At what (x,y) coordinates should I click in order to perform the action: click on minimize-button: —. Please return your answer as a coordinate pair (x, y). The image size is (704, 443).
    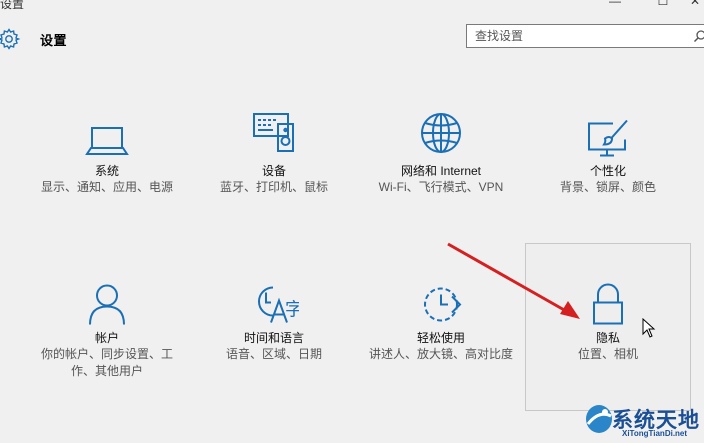
    Looking at the image, I should click on (615, 5).